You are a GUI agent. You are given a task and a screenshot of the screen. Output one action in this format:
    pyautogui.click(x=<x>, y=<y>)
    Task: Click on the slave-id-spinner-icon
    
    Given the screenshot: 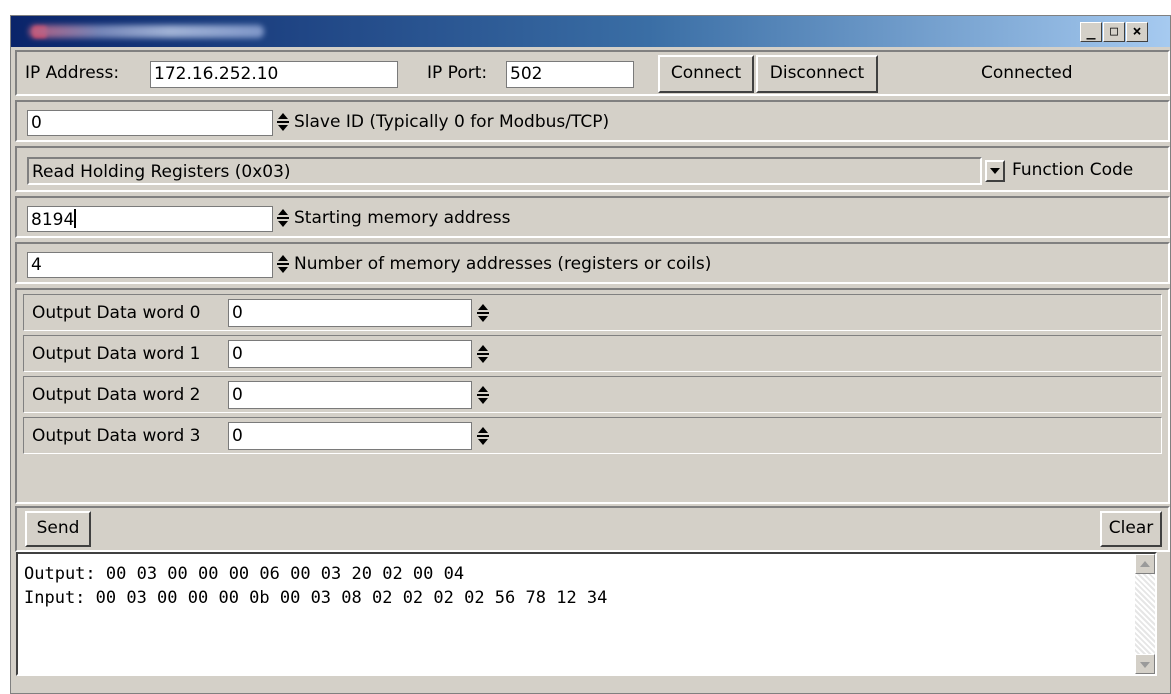 What is the action you would take?
    pyautogui.click(x=283, y=122)
    